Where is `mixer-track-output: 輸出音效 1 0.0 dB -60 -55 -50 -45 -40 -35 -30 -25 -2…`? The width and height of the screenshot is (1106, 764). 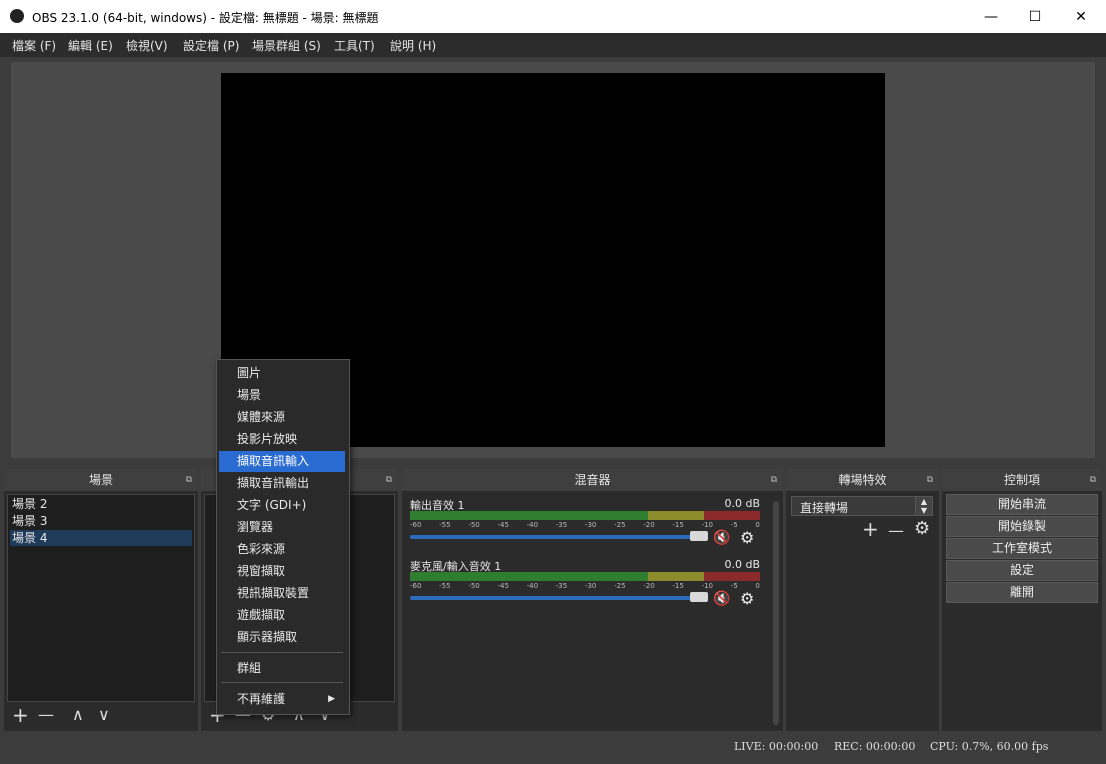 mixer-track-output: 輸出音效 1 0.0 dB -60 -55 -50 -45 -40 -35 -30 -25 -2… is located at coordinates (588, 526).